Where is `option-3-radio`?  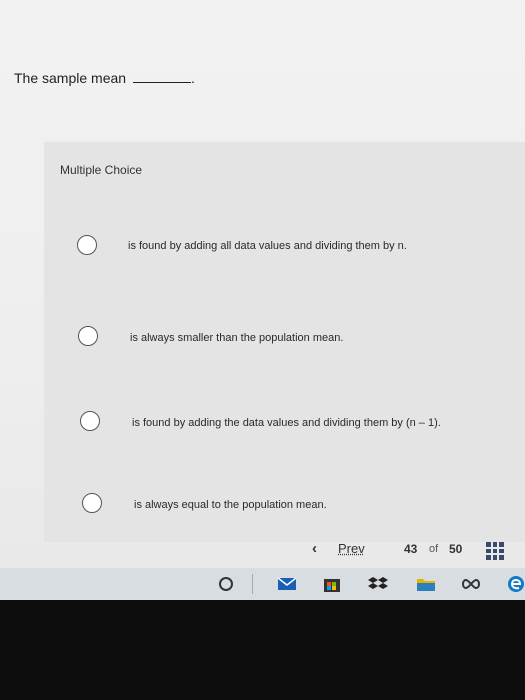
option-3-radio is located at coordinates (90, 421).